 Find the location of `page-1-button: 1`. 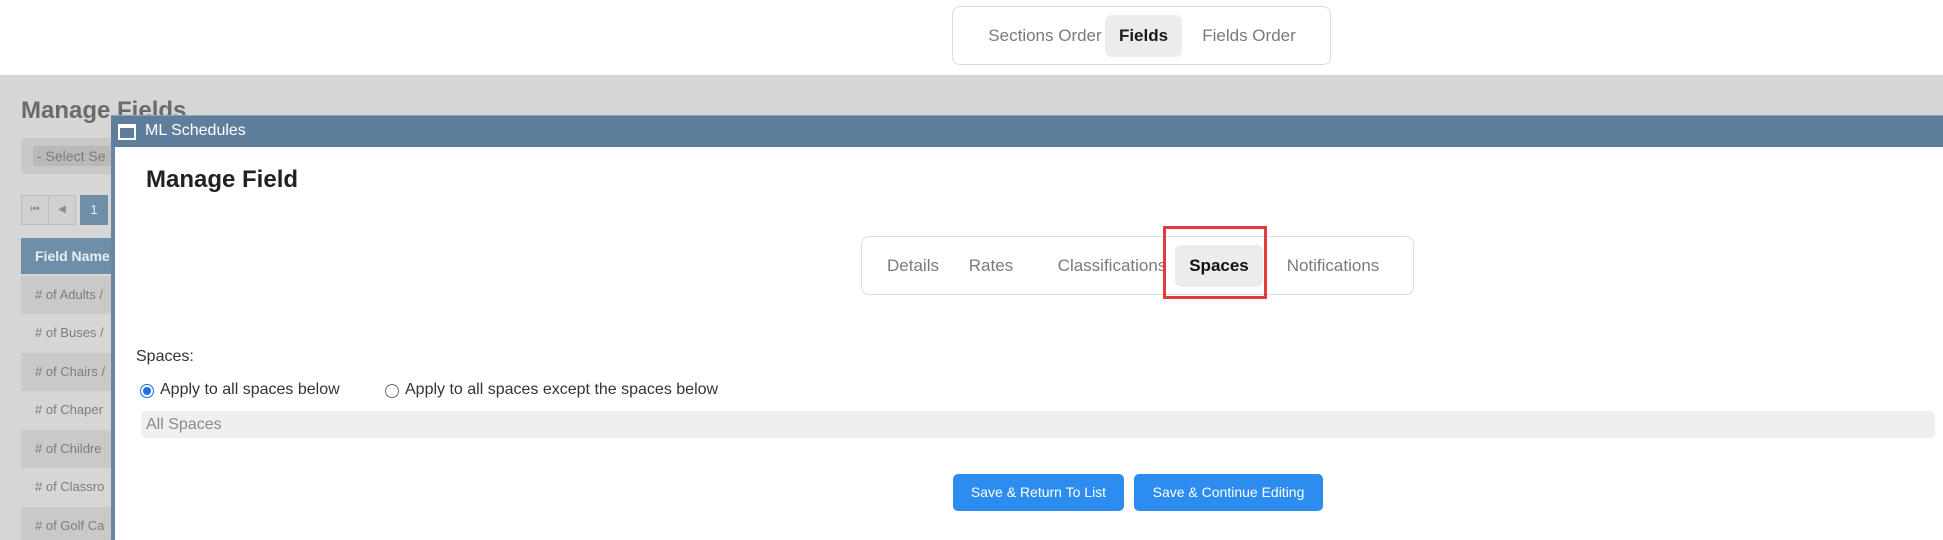

page-1-button: 1 is located at coordinates (94, 210).